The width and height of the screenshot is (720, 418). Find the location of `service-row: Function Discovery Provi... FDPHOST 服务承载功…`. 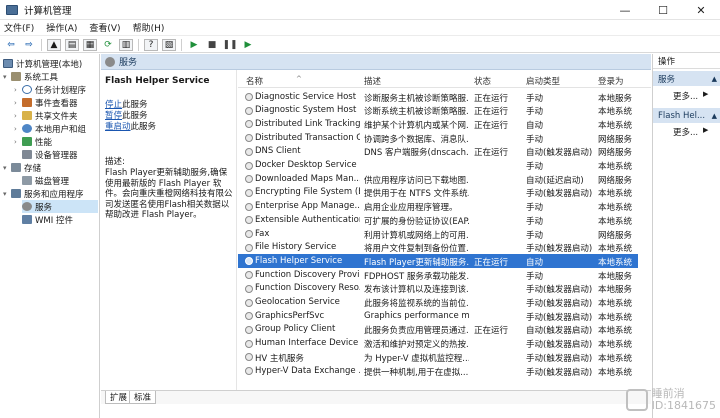

service-row: Function Discovery Provi... FDPHOST 服务承载功… is located at coordinates (438, 275).